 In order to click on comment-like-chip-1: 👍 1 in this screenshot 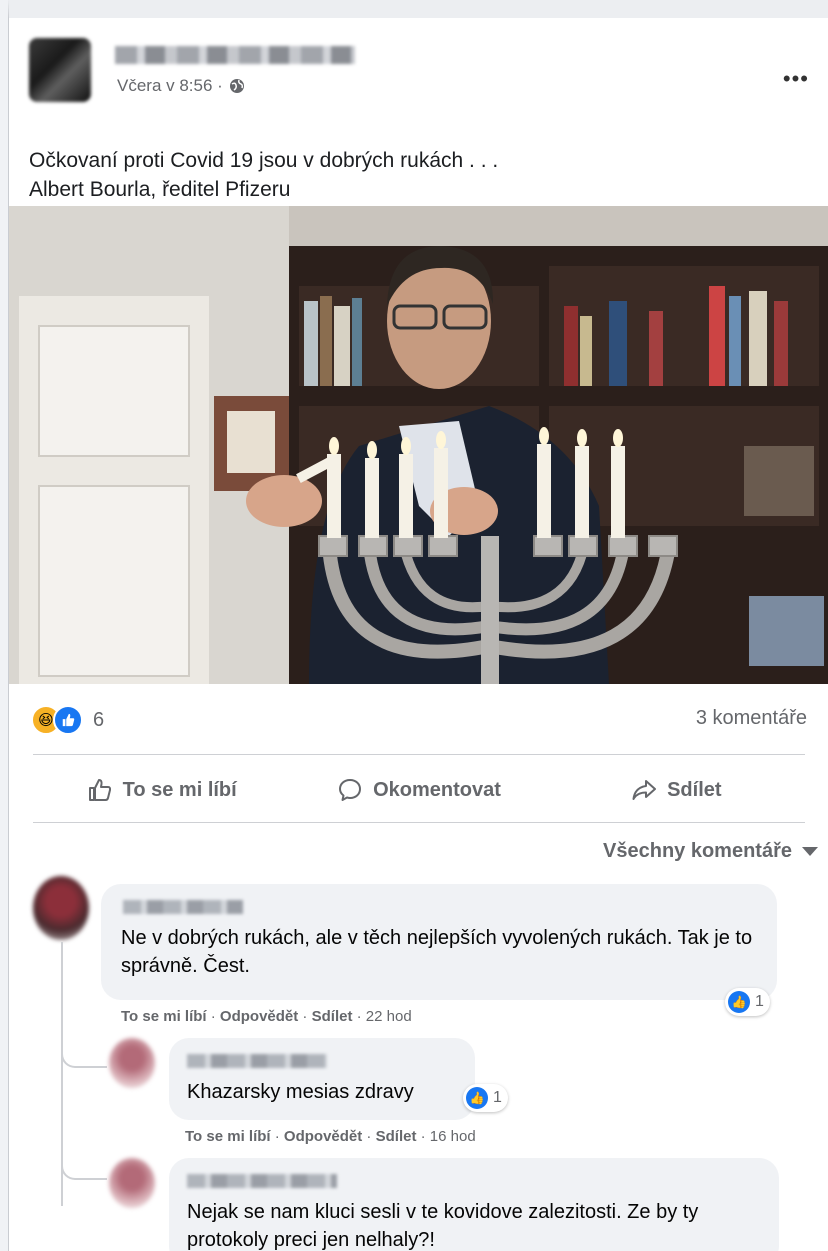, I will do `click(747, 1002)`.